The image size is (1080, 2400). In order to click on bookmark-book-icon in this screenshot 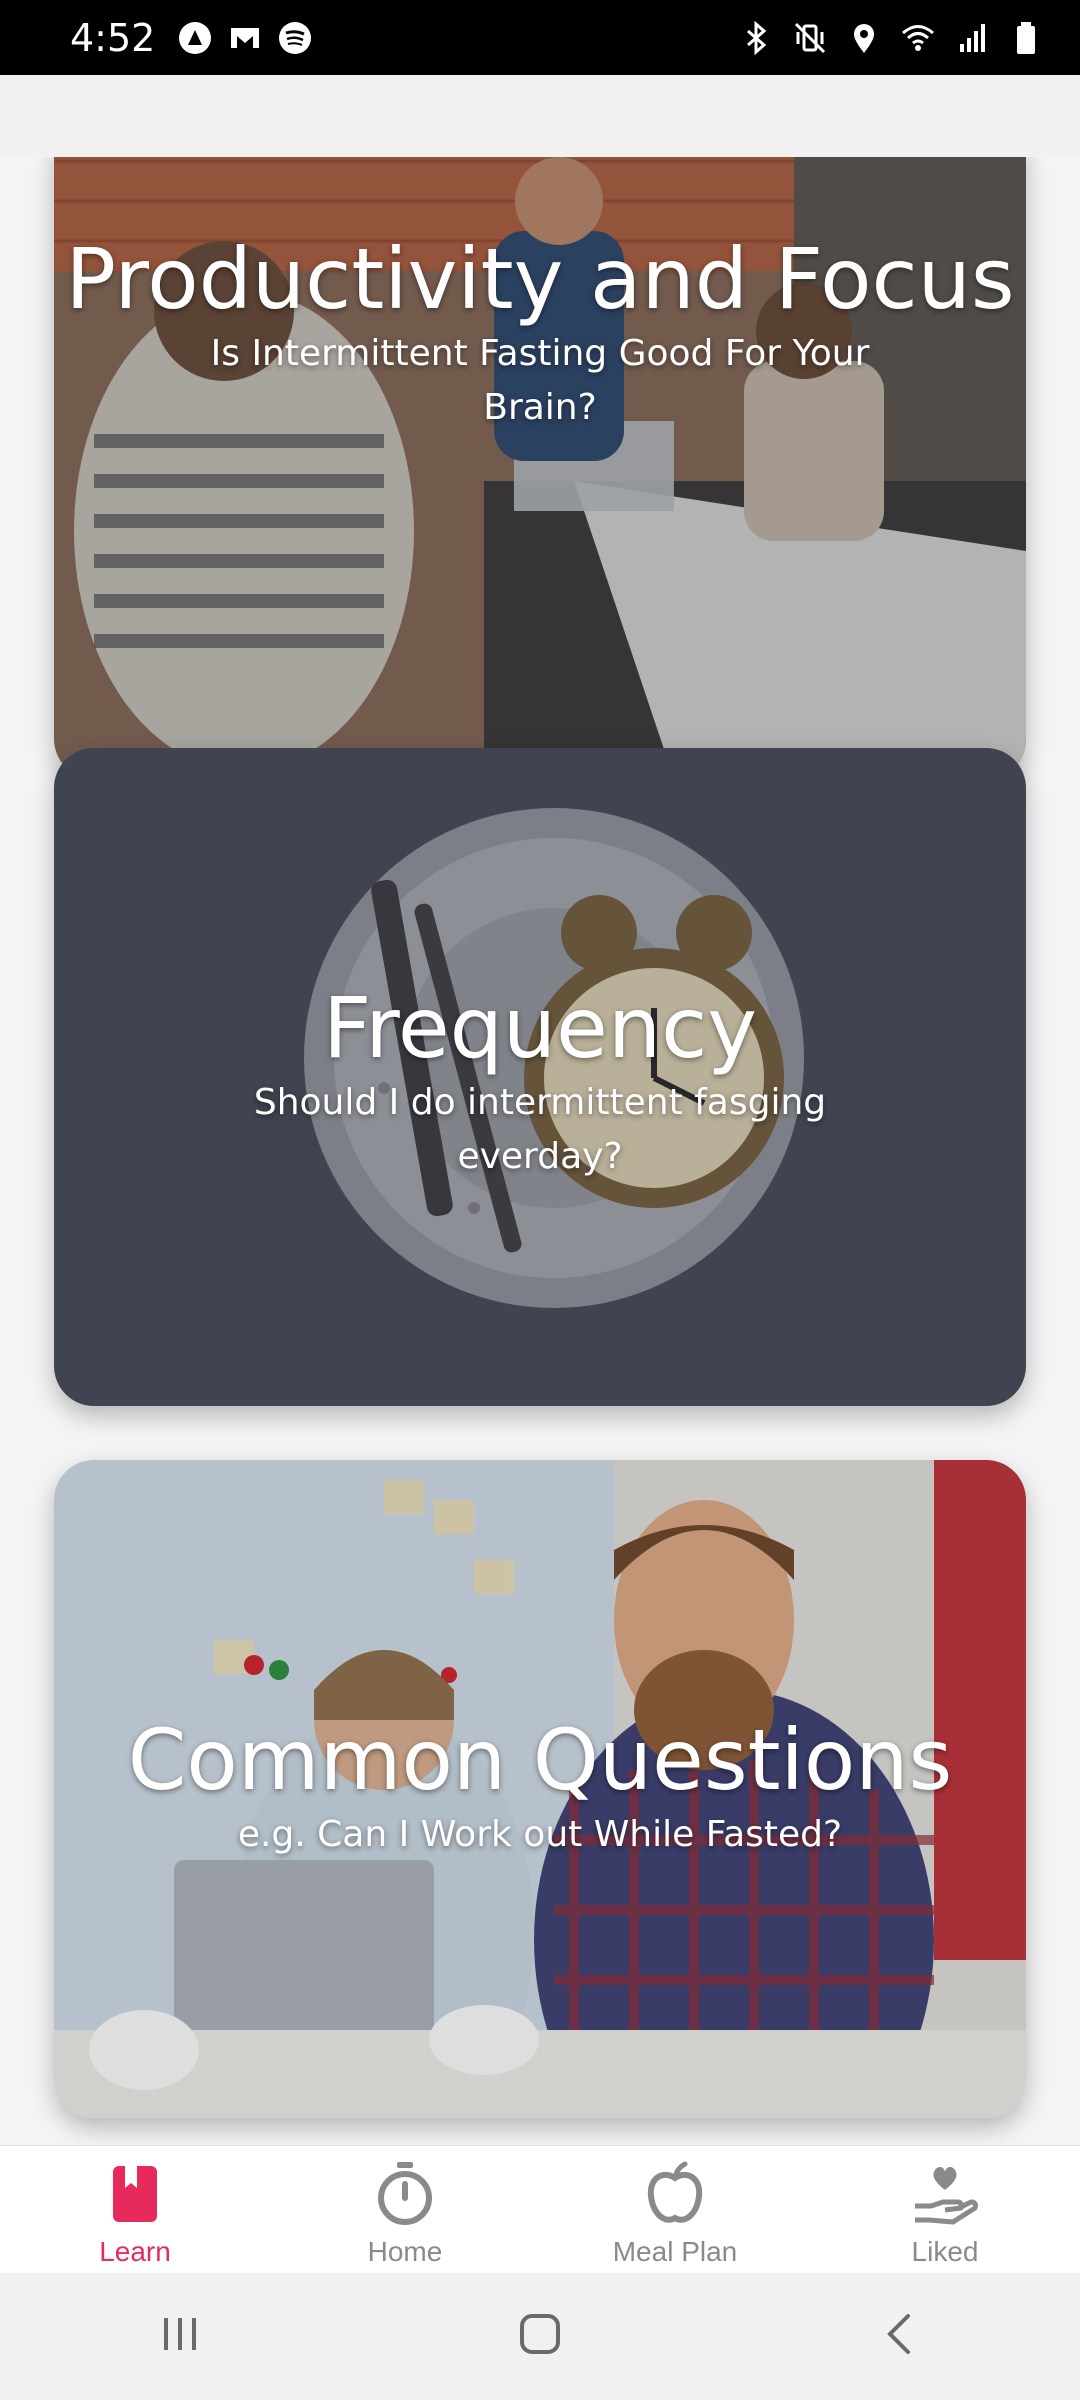, I will do `click(135, 2194)`.